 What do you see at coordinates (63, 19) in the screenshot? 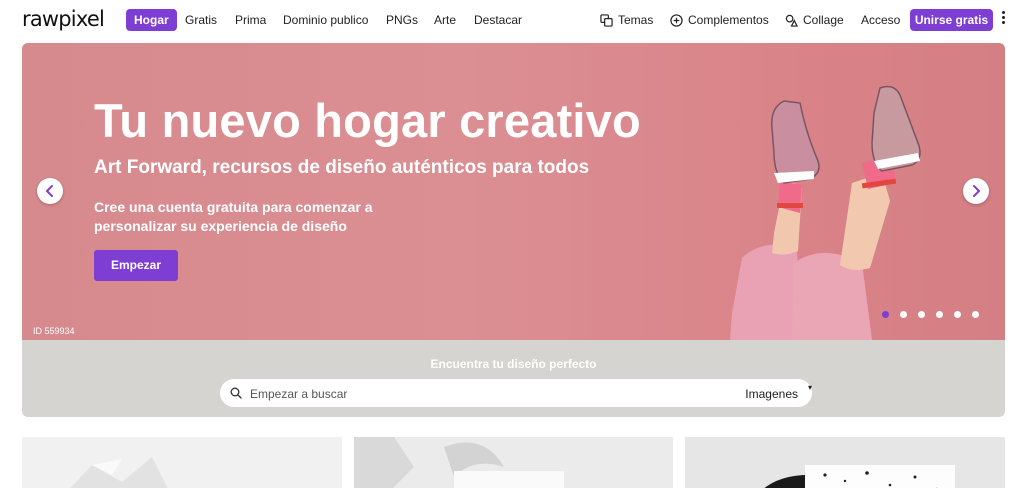
I see `rawpixel-logo: rawpixel` at bounding box center [63, 19].